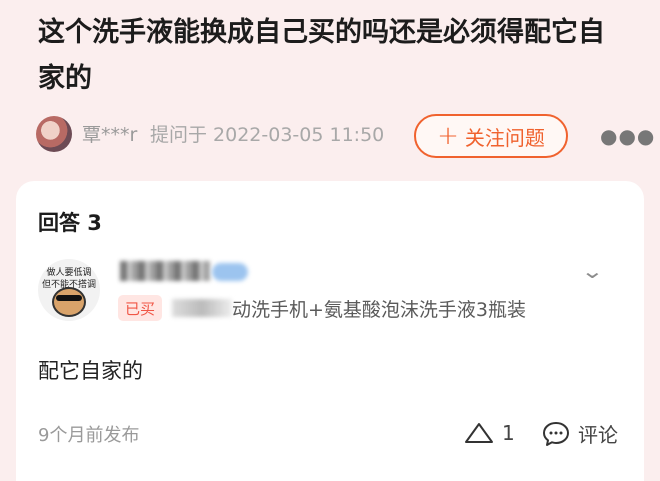 The height and width of the screenshot is (481, 660). What do you see at coordinates (230, 272) in the screenshot?
I see `user-level-badge-blurred` at bounding box center [230, 272].